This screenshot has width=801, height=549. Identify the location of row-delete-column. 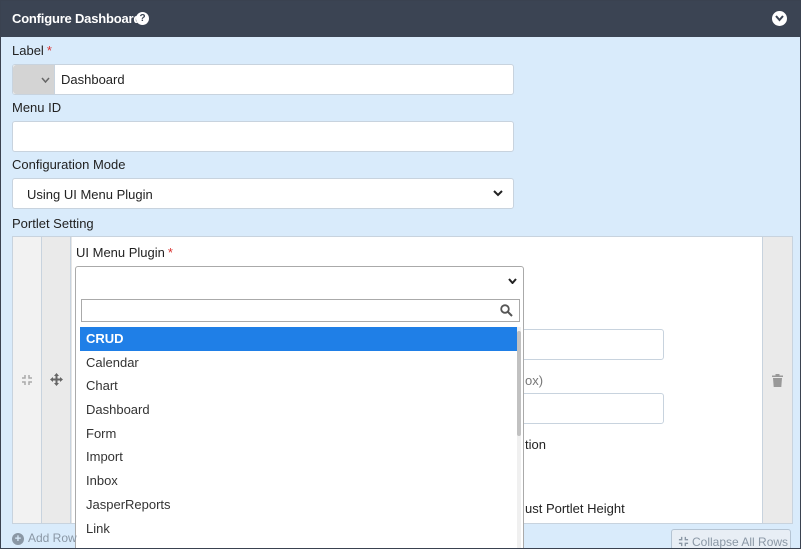
(777, 380).